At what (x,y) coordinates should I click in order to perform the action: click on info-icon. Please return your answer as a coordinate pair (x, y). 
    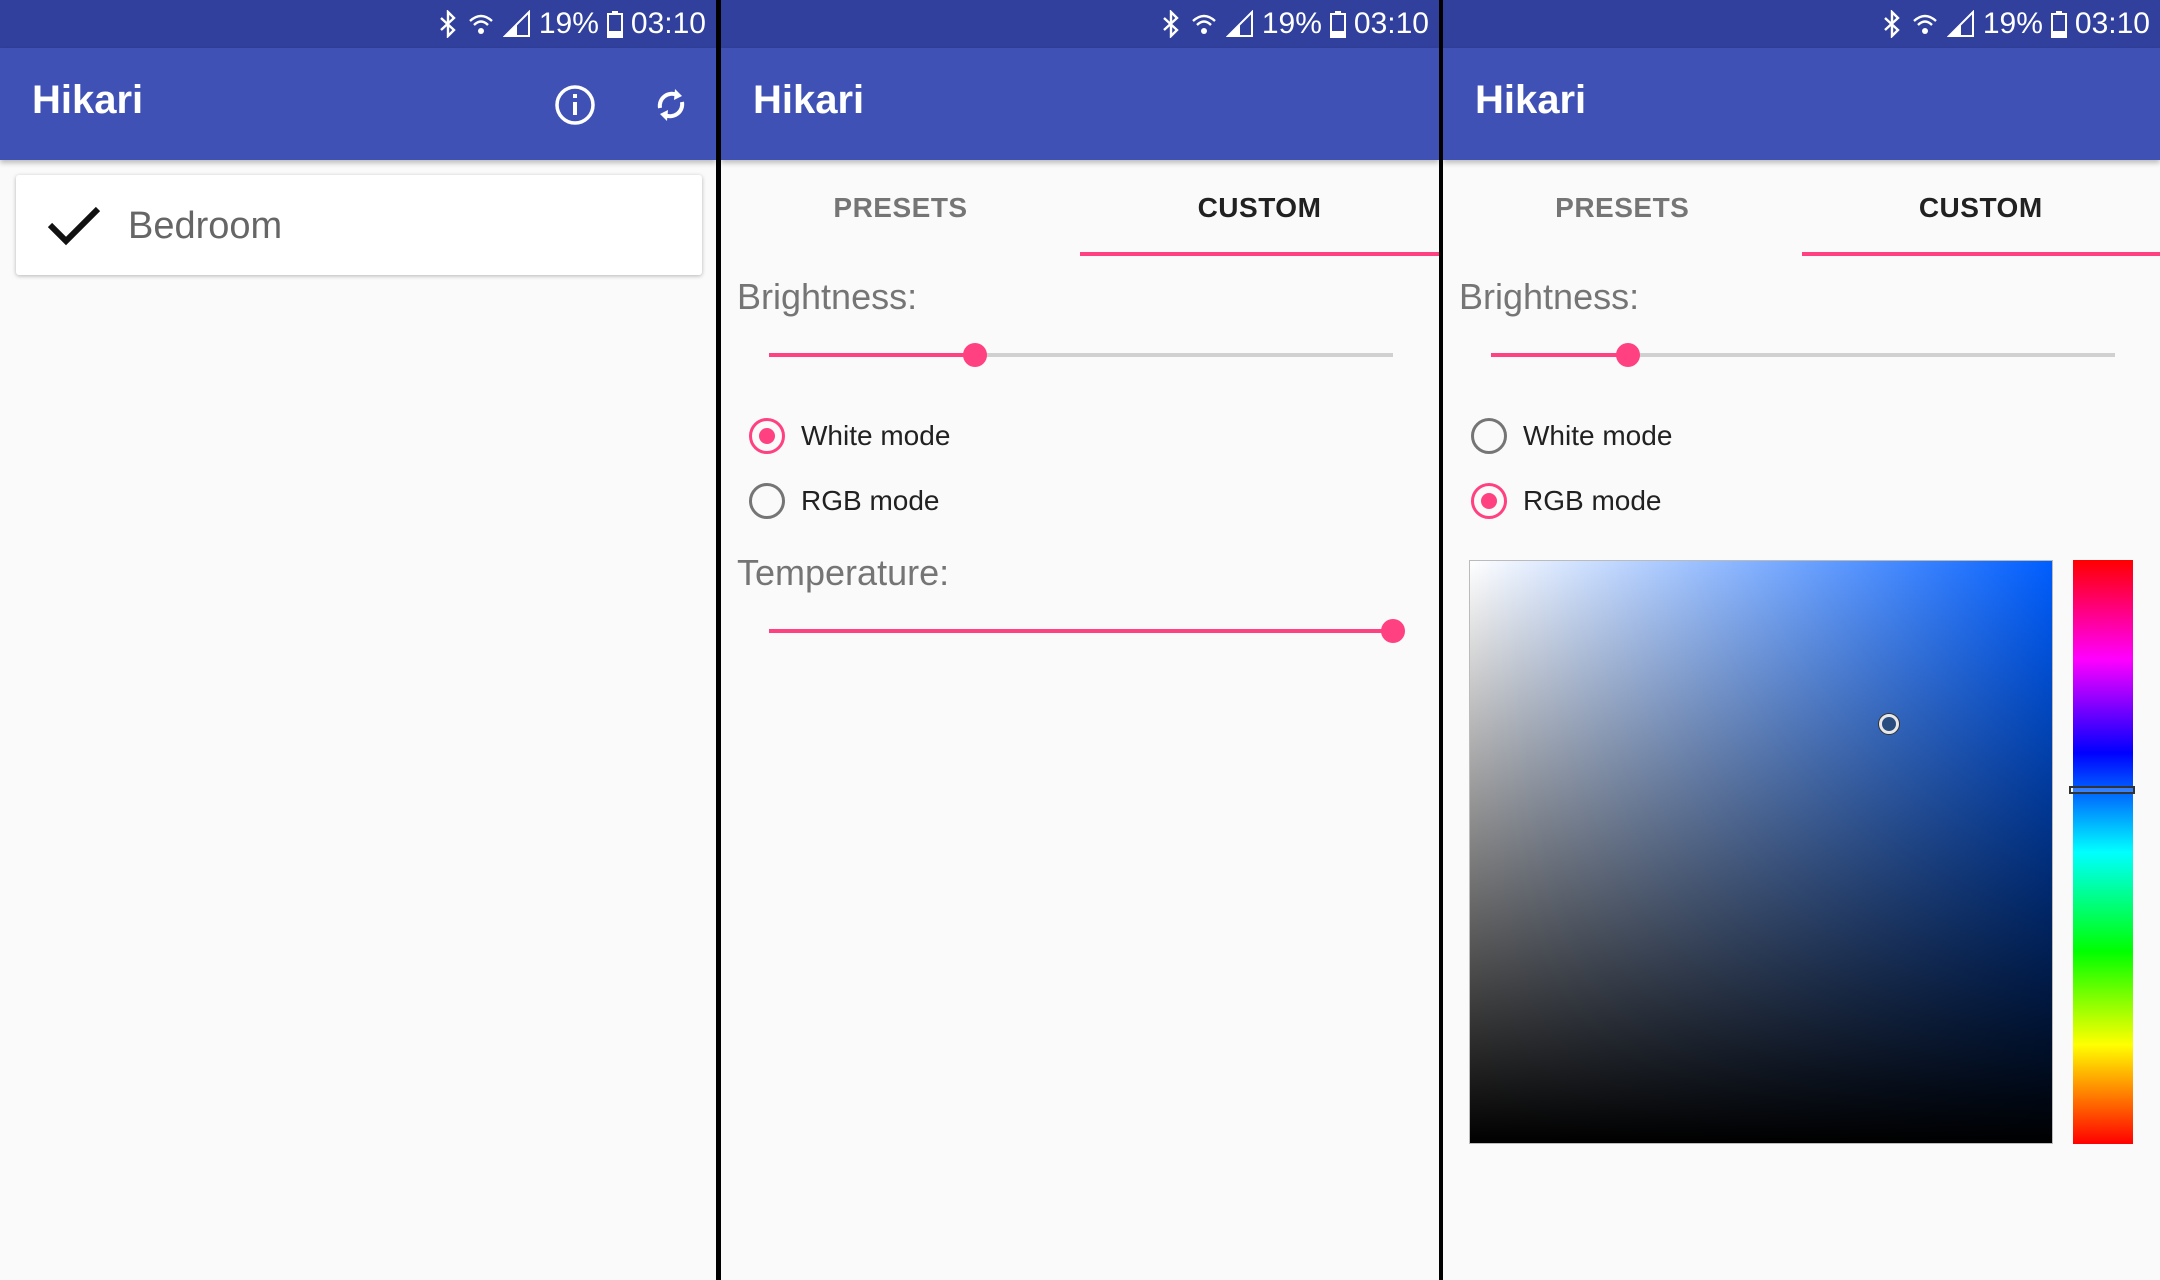
    Looking at the image, I should click on (575, 105).